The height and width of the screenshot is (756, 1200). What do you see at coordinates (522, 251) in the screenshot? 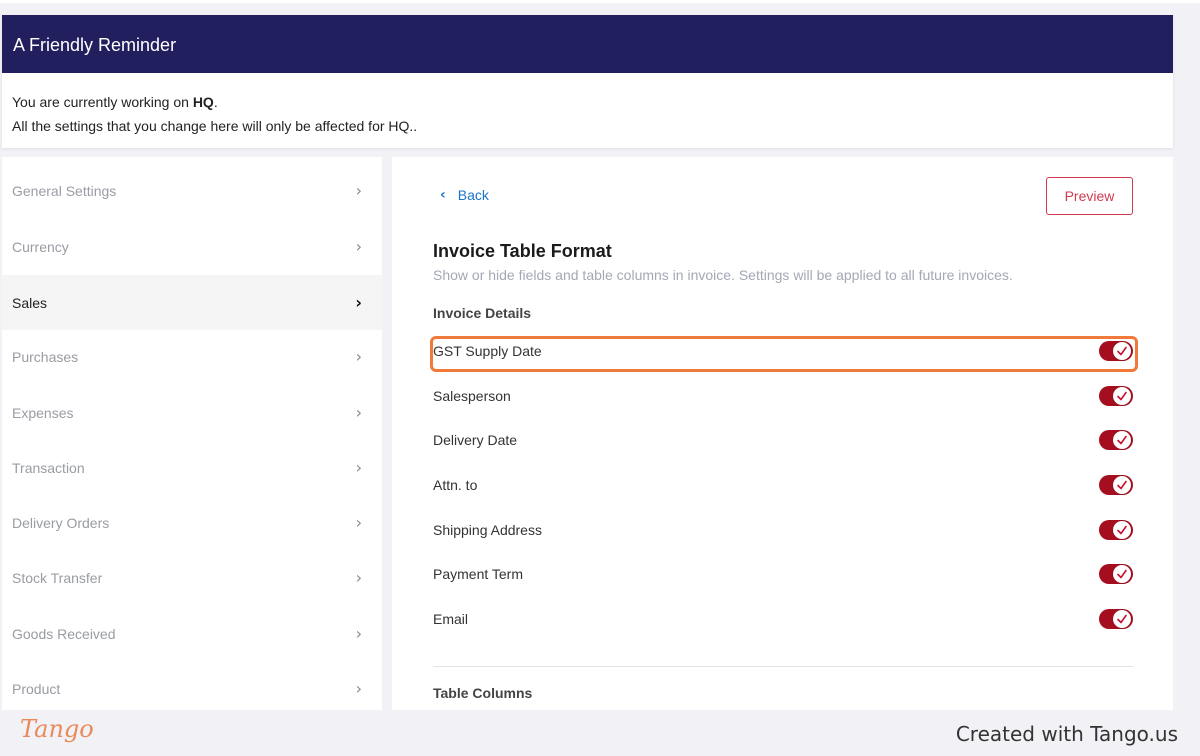
I see `page-title: Invoice Table Format` at bounding box center [522, 251].